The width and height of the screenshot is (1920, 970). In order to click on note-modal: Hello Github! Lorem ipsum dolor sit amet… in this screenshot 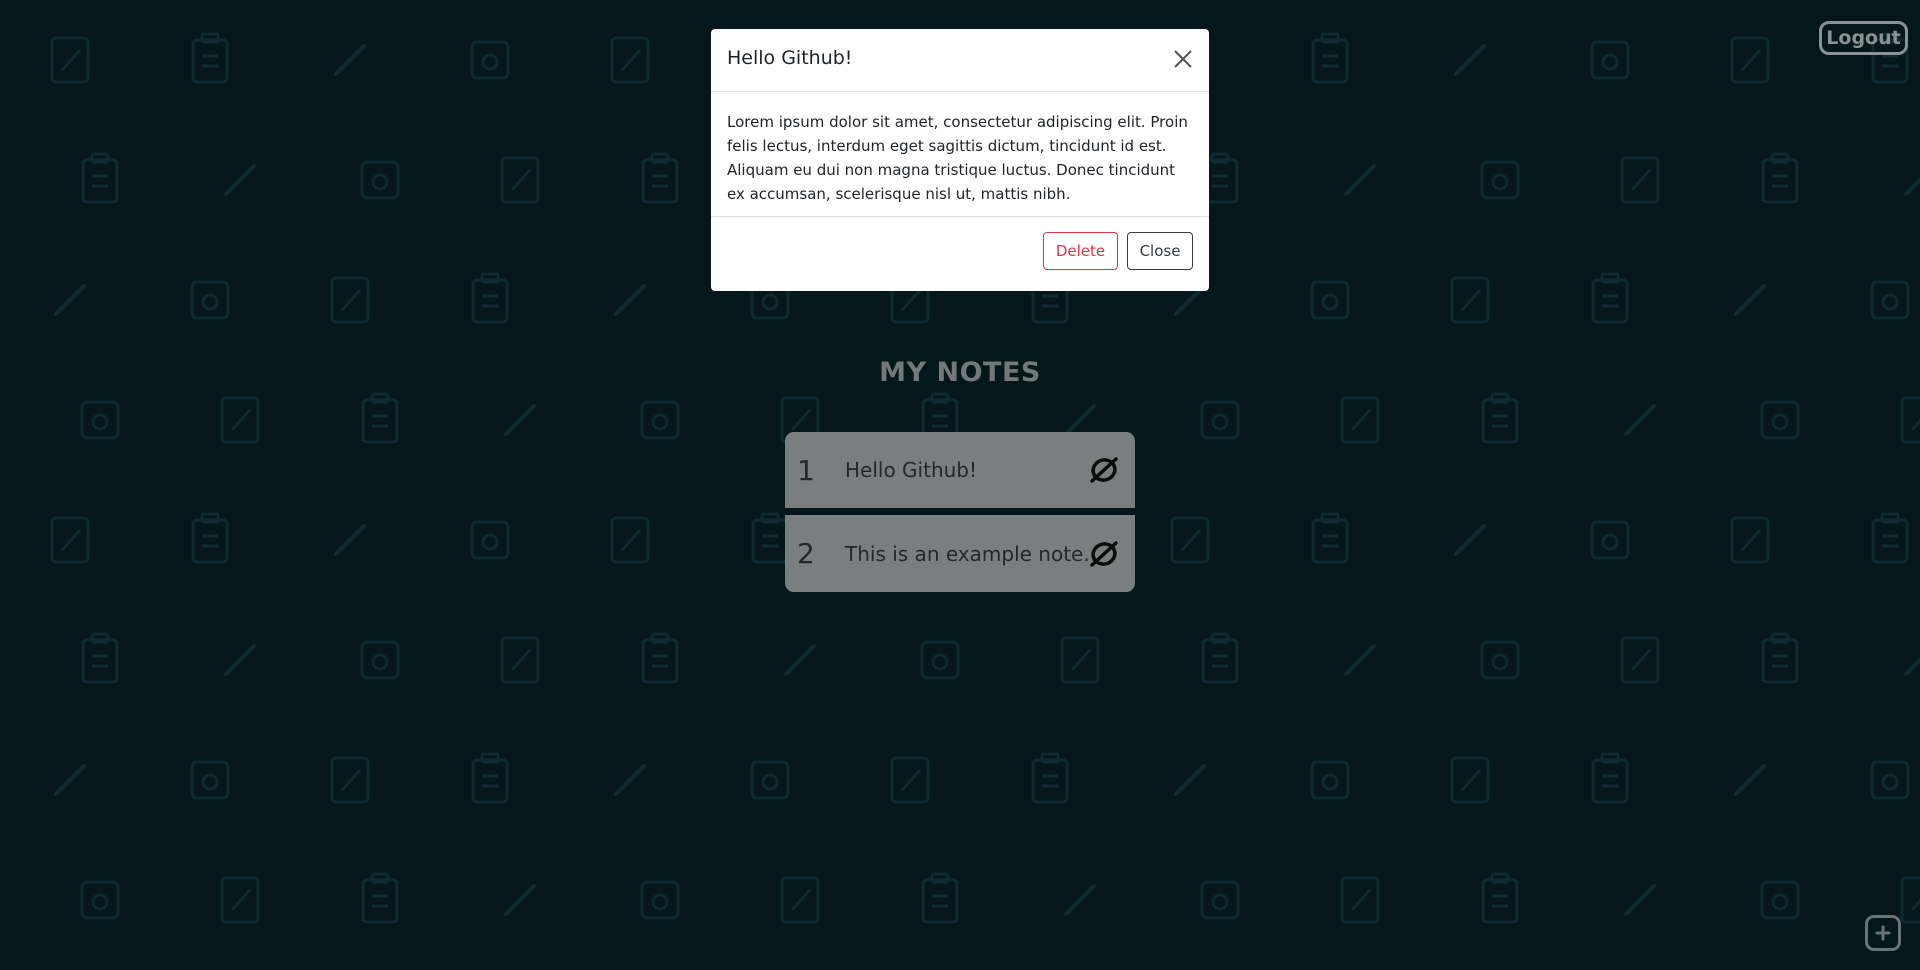, I will do `click(960, 160)`.